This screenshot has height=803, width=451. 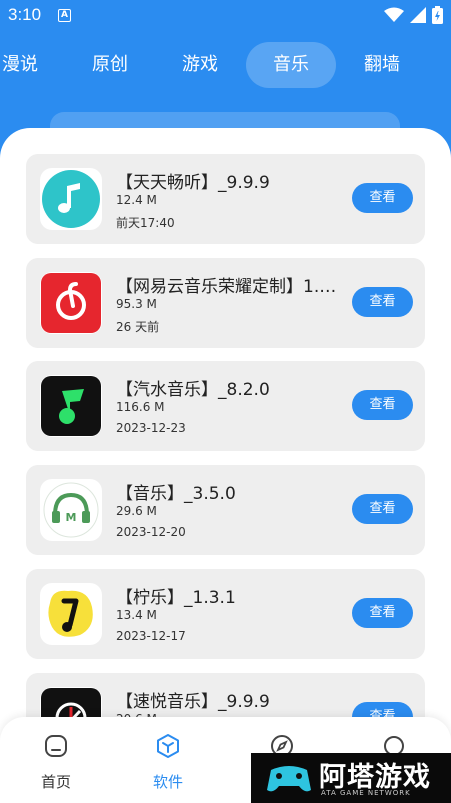 I want to click on tab-youxi: 游戏, so click(x=200, y=65).